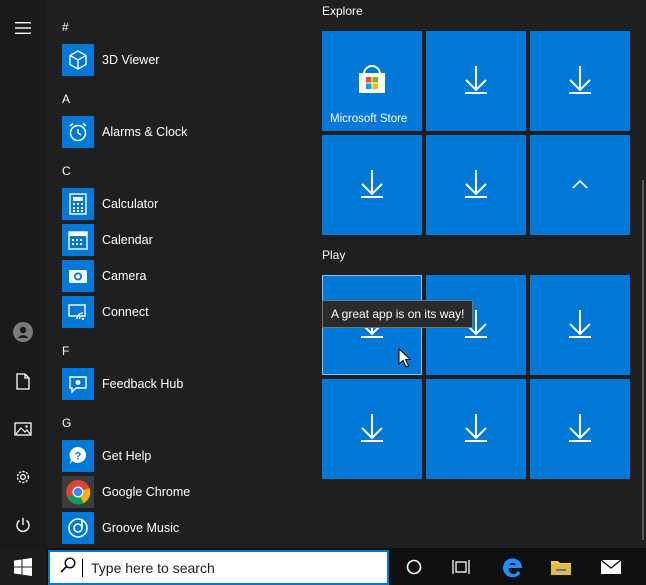 The height and width of the screenshot is (585, 646). I want to click on app-label: Feedback Hub, so click(143, 384).